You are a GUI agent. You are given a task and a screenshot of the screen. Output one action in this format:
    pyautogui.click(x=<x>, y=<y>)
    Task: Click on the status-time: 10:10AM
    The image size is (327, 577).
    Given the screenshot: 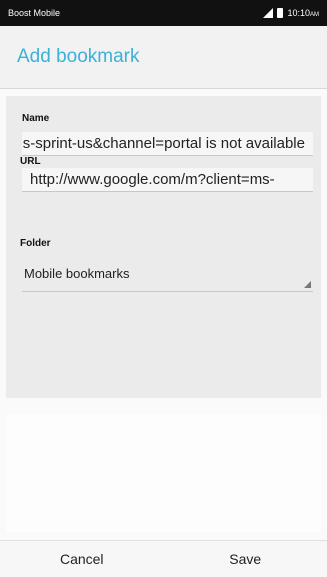 What is the action you would take?
    pyautogui.click(x=303, y=13)
    